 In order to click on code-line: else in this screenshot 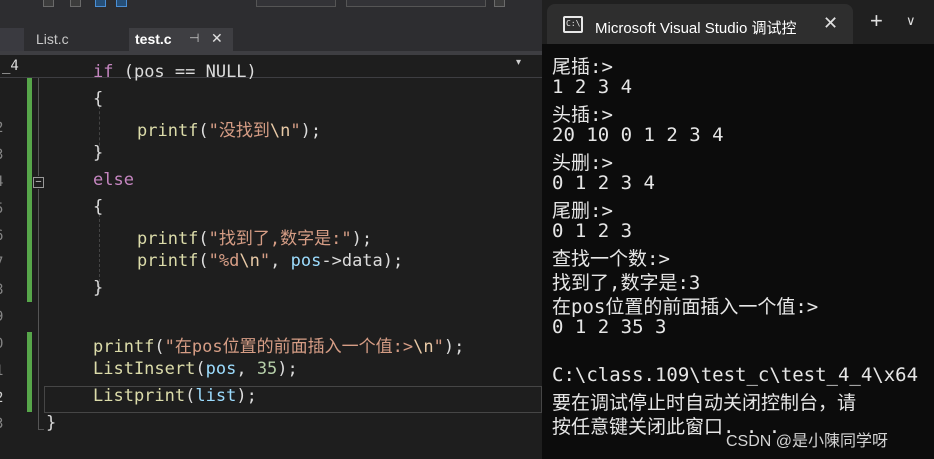, I will do `click(113, 180)`.